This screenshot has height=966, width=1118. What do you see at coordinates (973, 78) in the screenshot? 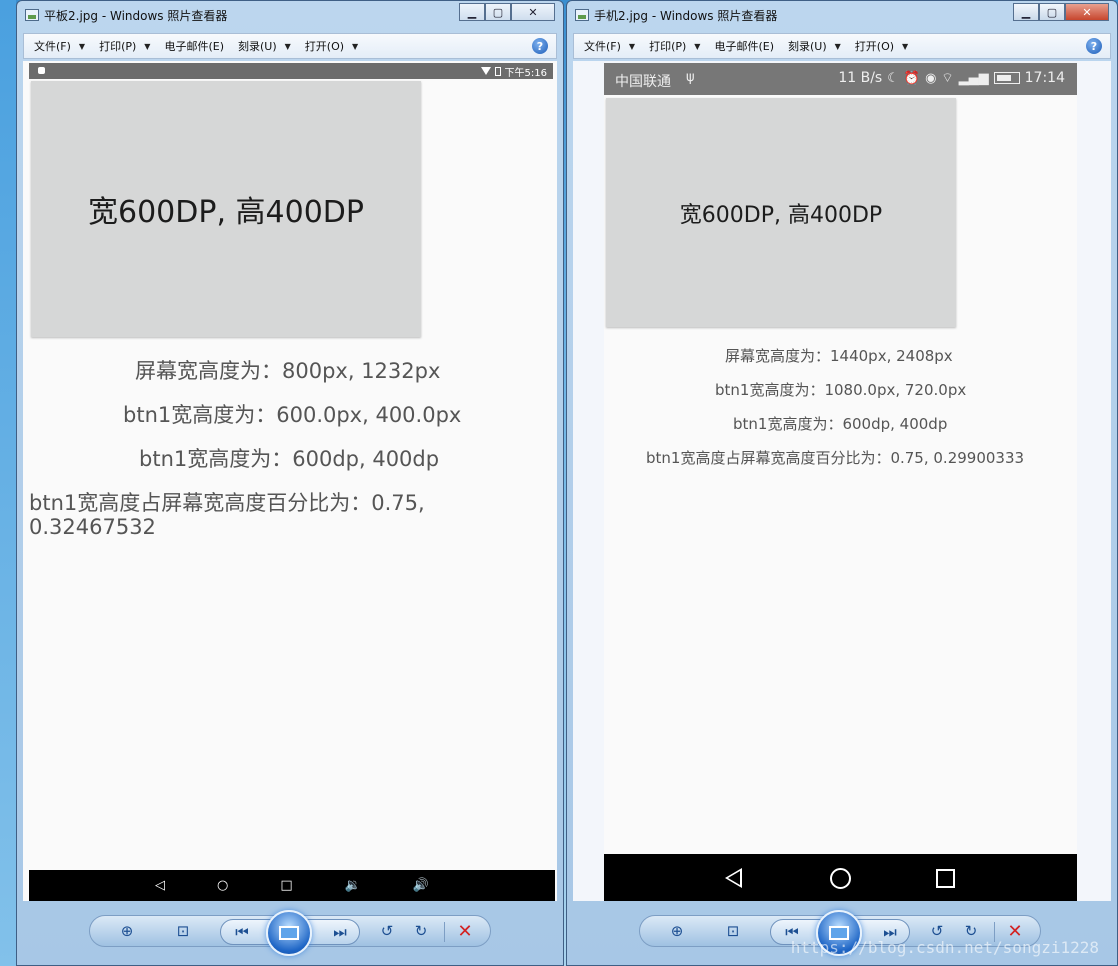
I see `signal-icon: ▂▄▆` at bounding box center [973, 78].